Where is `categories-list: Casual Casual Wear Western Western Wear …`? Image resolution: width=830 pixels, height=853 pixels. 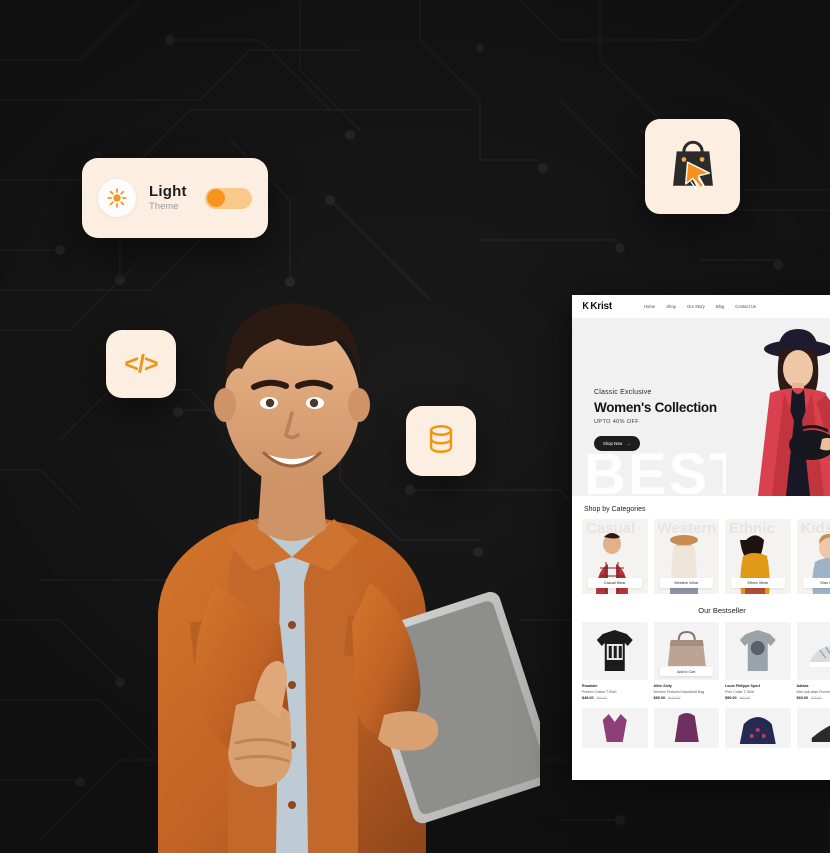
categories-list: Casual Casual Wear Western Western Wear … is located at coordinates (701, 556).